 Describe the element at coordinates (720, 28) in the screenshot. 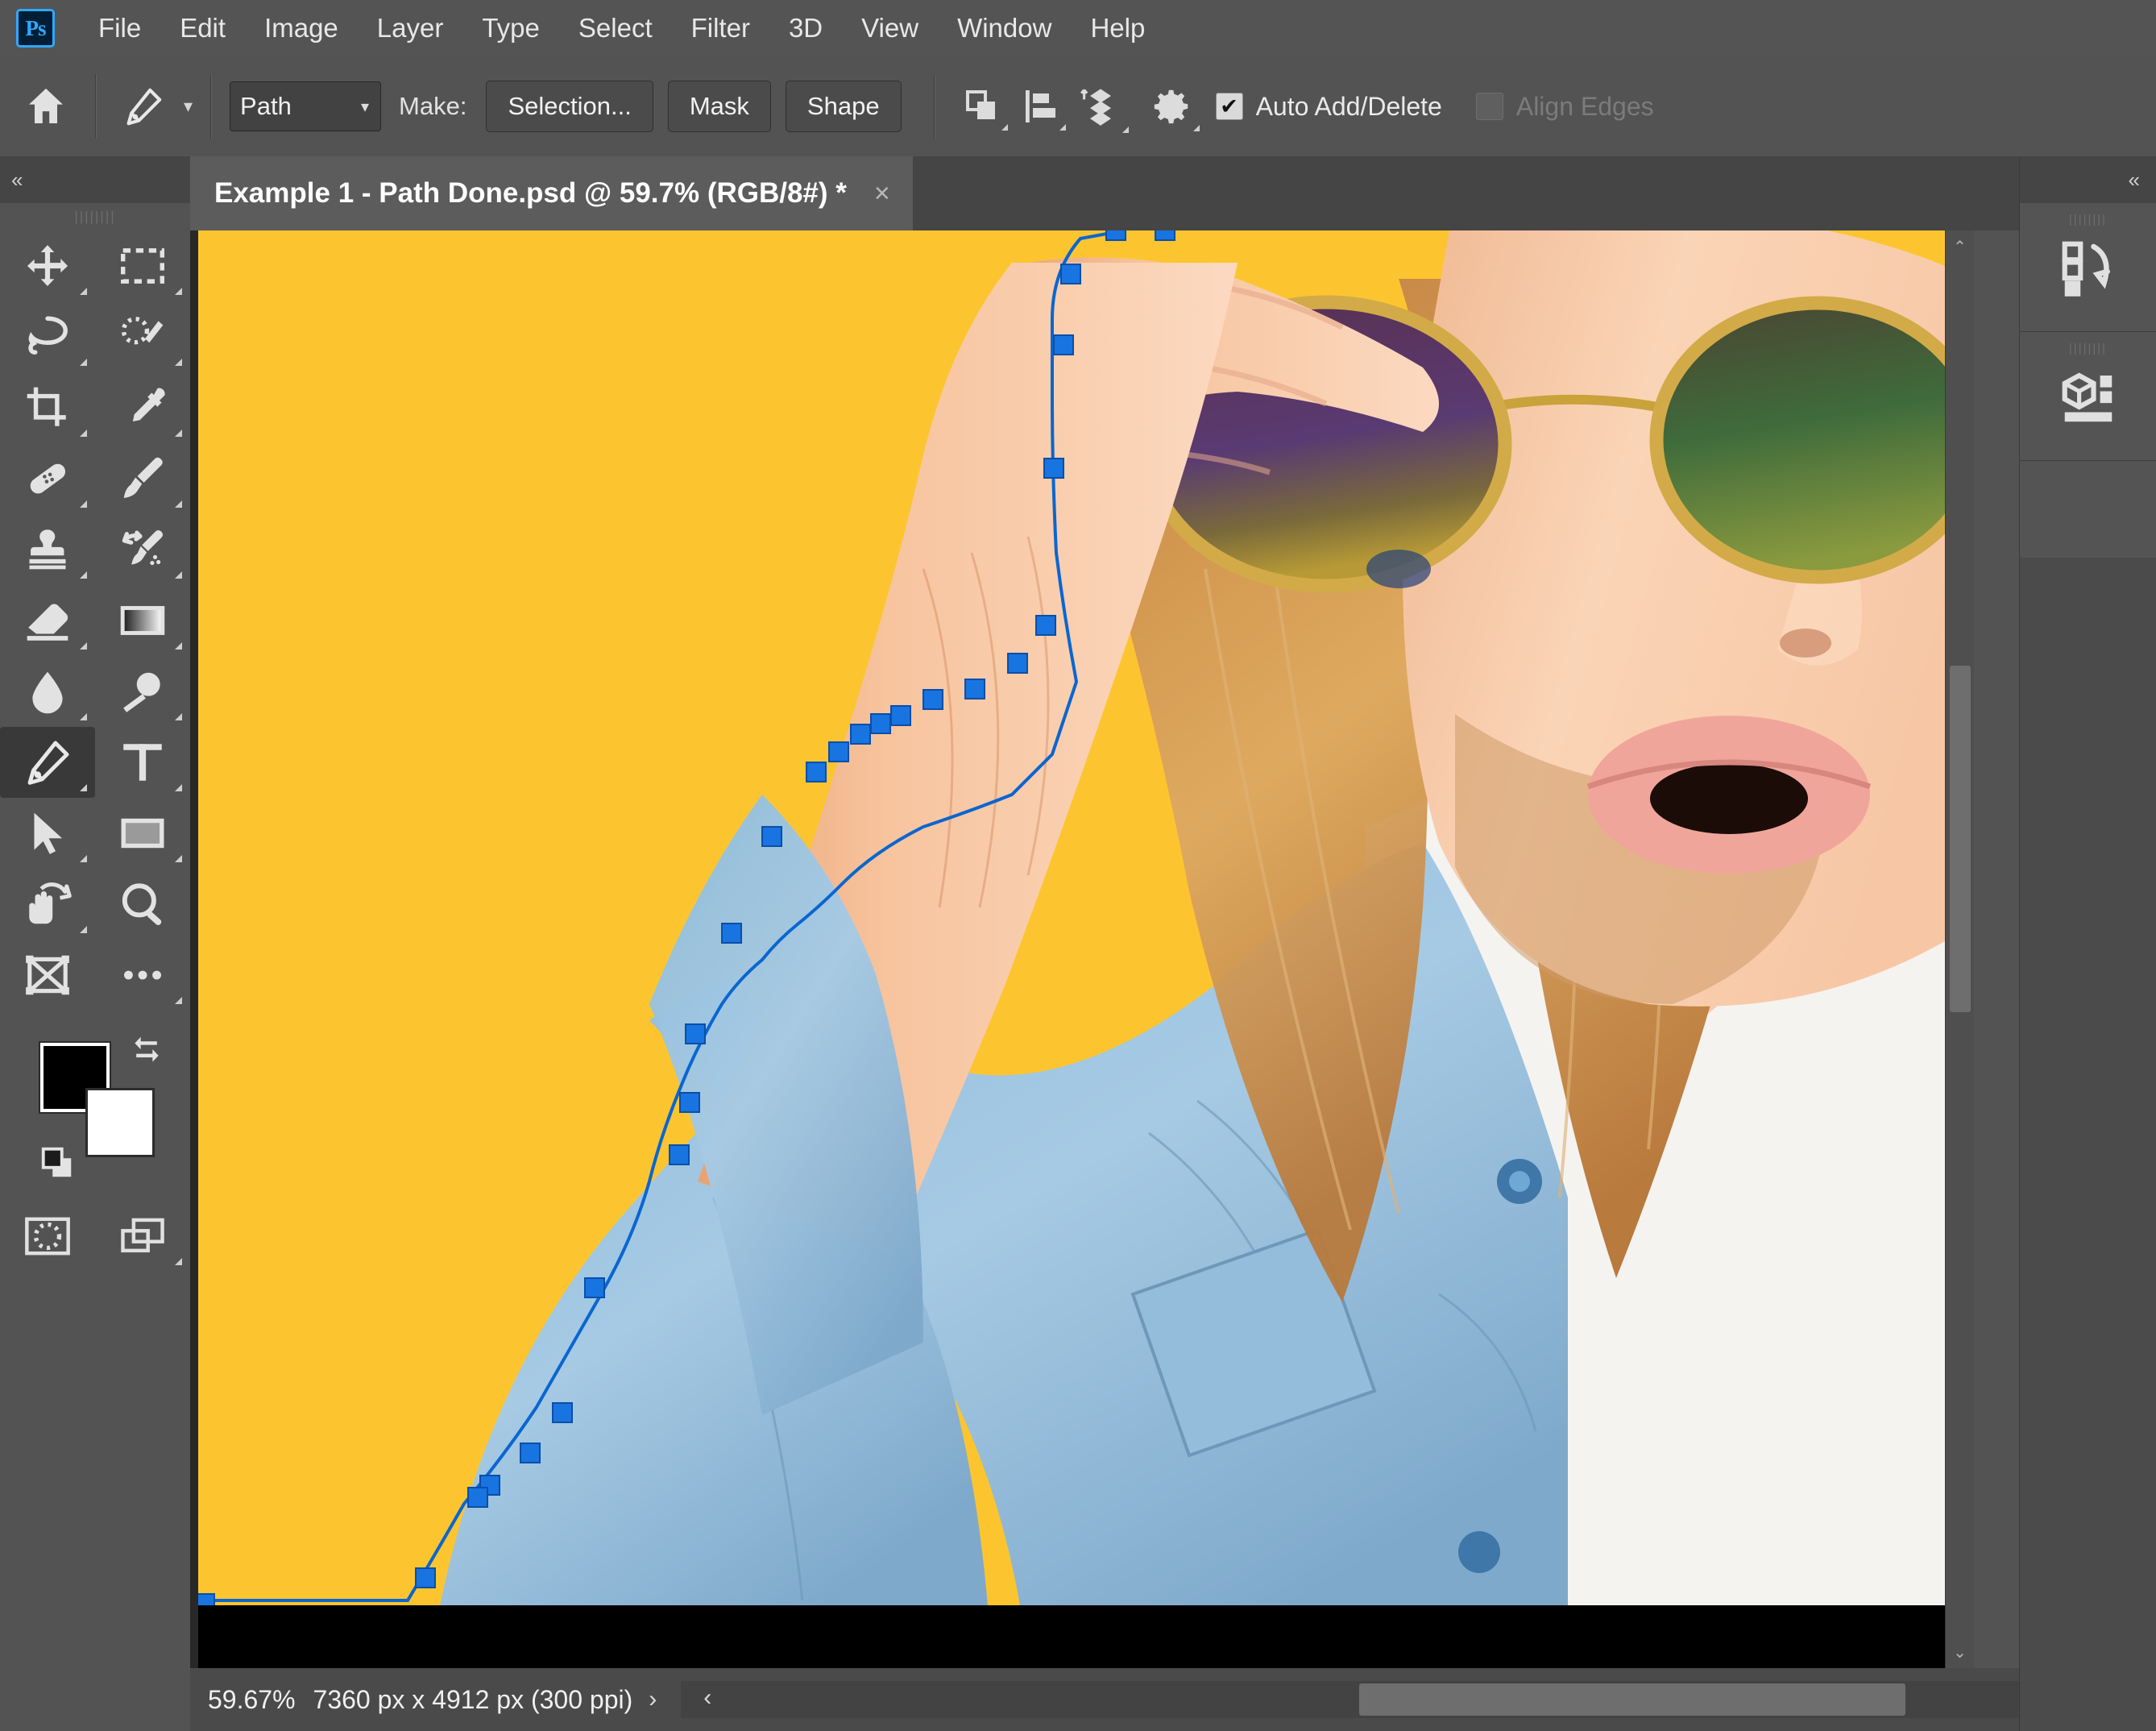

I see `menu-filter: Filter` at that location.